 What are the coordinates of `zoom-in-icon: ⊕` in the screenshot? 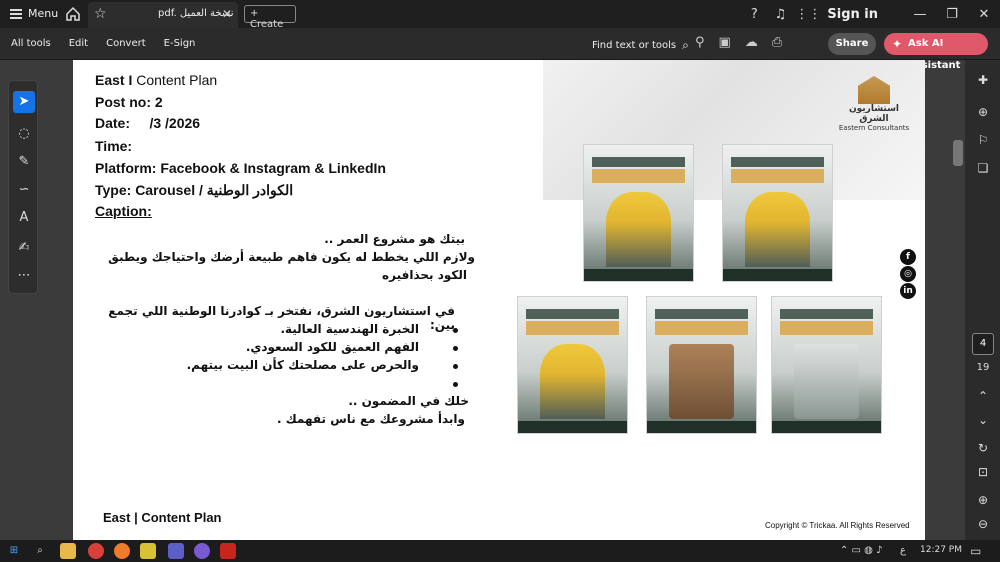 It's located at (983, 500).